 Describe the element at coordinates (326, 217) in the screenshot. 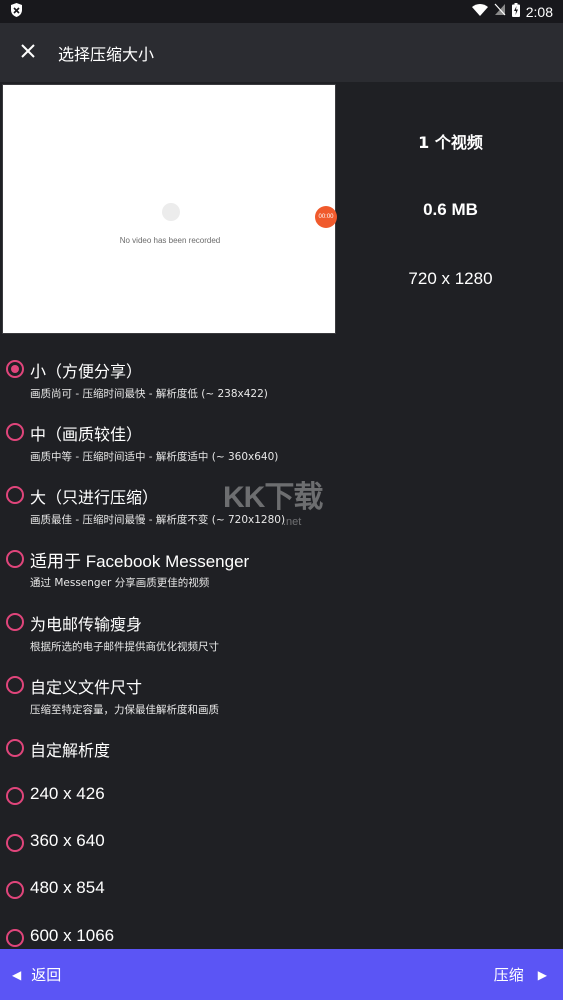

I see `record-button: 00:00` at that location.